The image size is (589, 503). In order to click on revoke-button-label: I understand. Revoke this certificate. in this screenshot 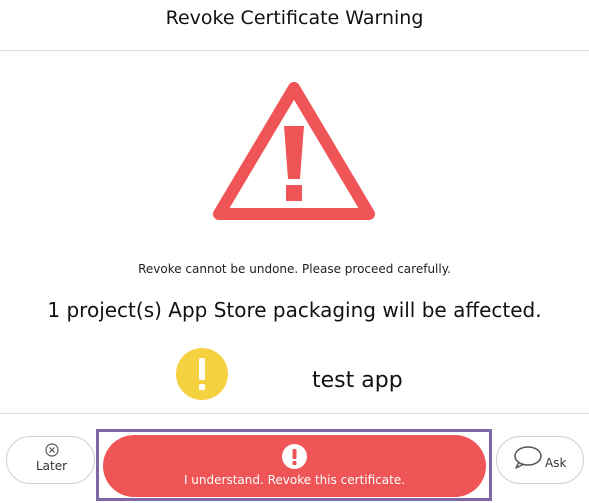, I will do `click(294, 480)`.